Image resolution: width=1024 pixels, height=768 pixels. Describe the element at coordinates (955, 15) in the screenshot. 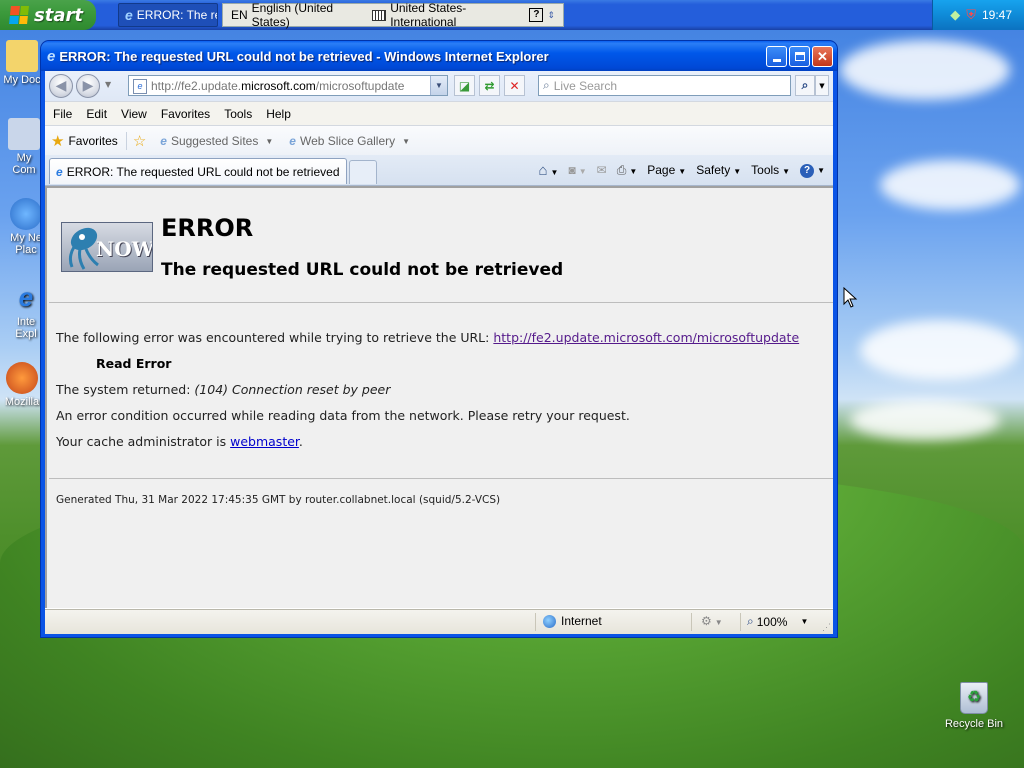

I see `network-icon: ◆` at that location.